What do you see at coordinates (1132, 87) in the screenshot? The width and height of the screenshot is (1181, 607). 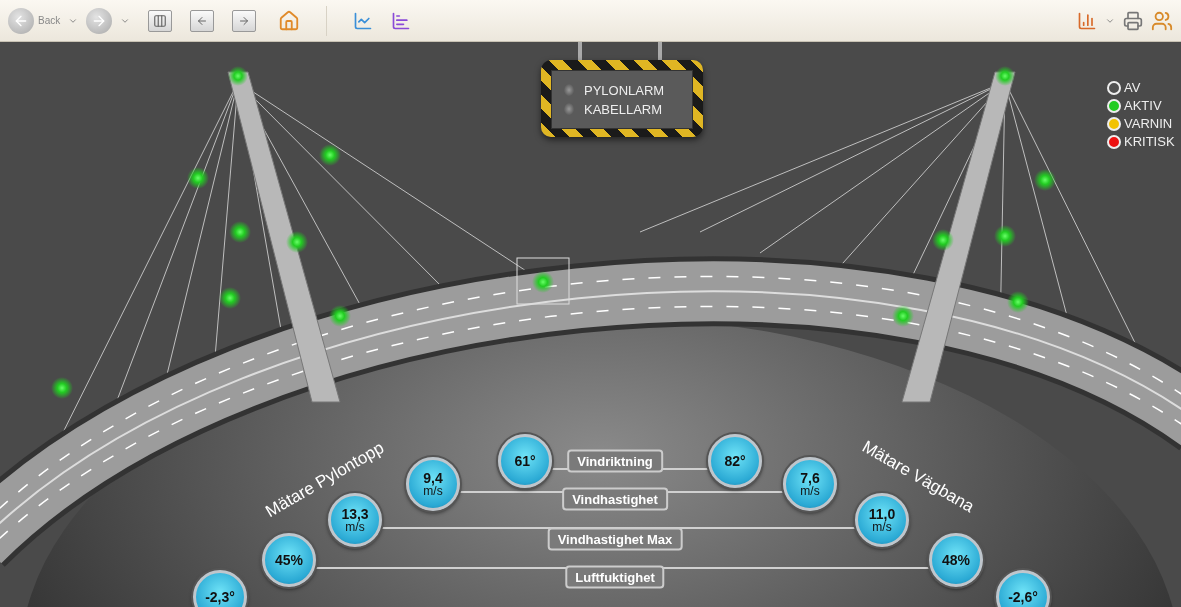 I see `legend-label: AV` at bounding box center [1132, 87].